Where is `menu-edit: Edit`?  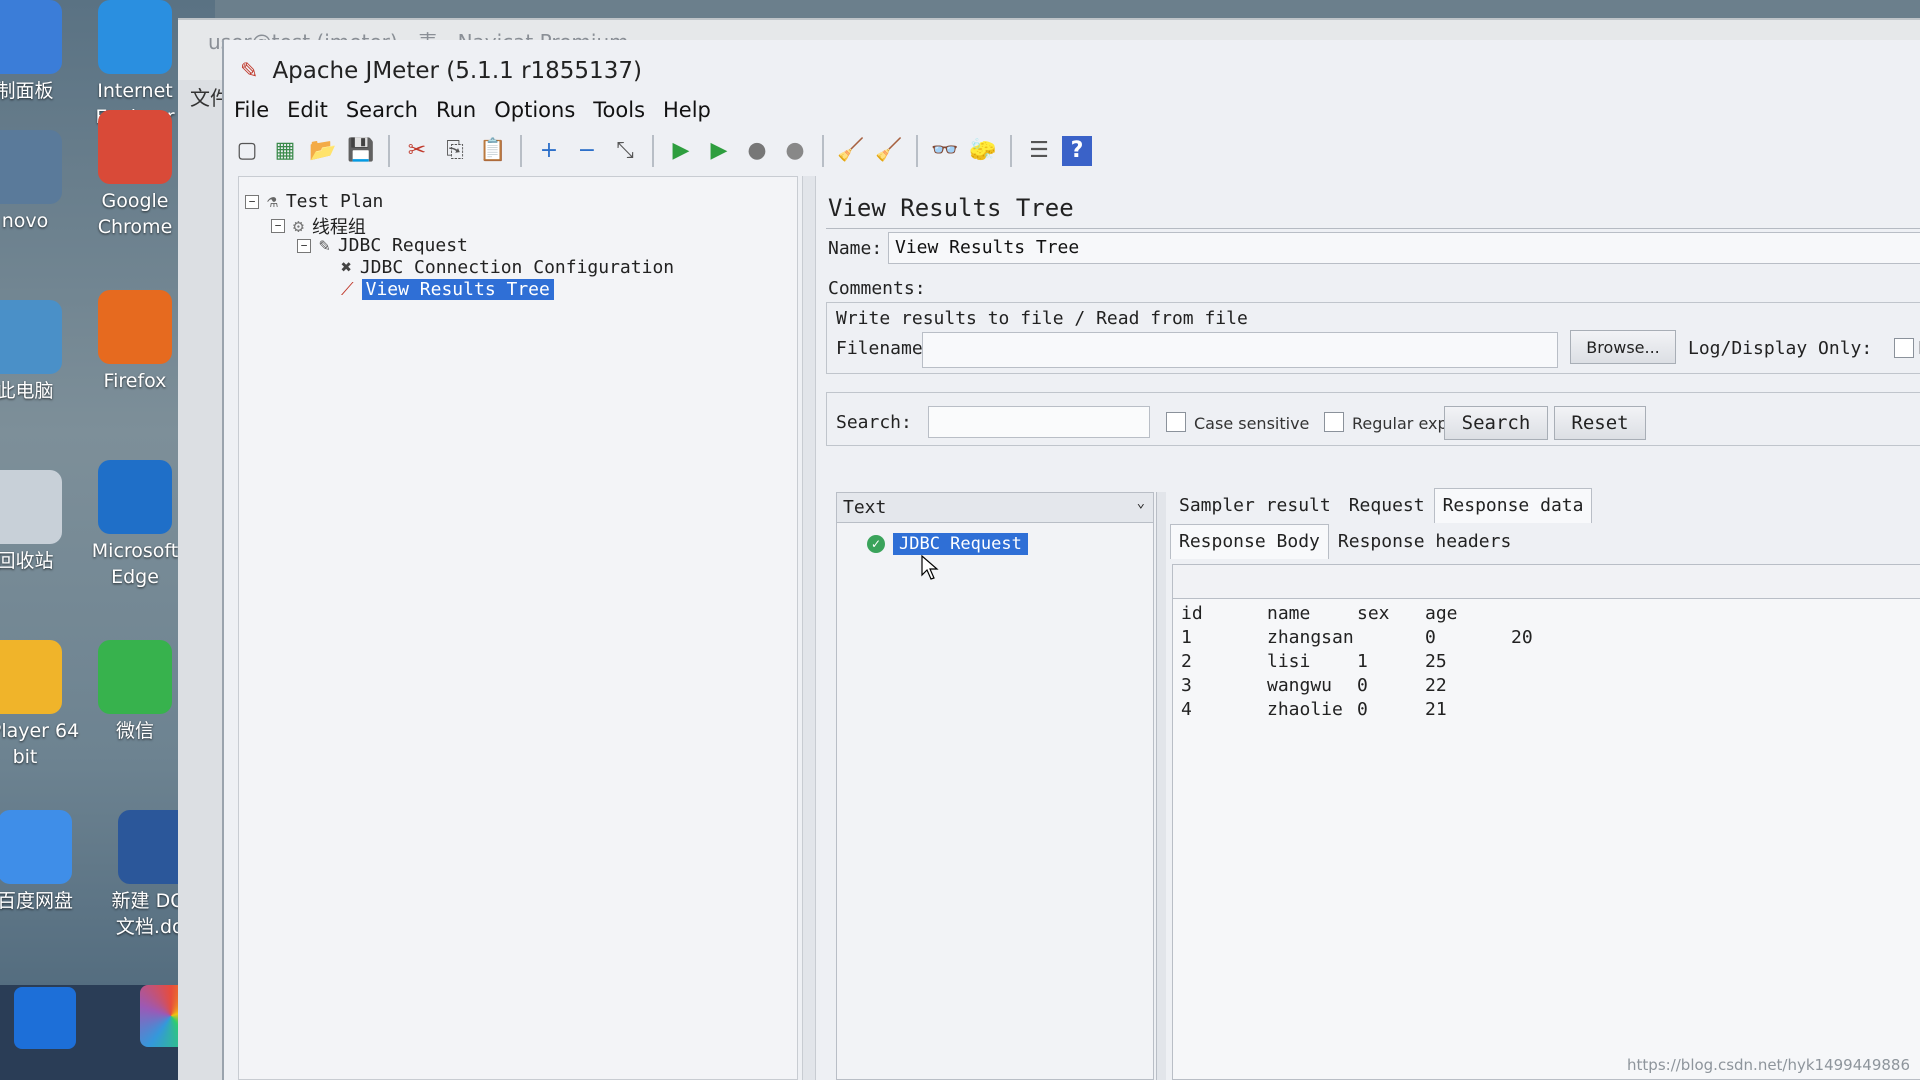
menu-edit: Edit is located at coordinates (307, 110).